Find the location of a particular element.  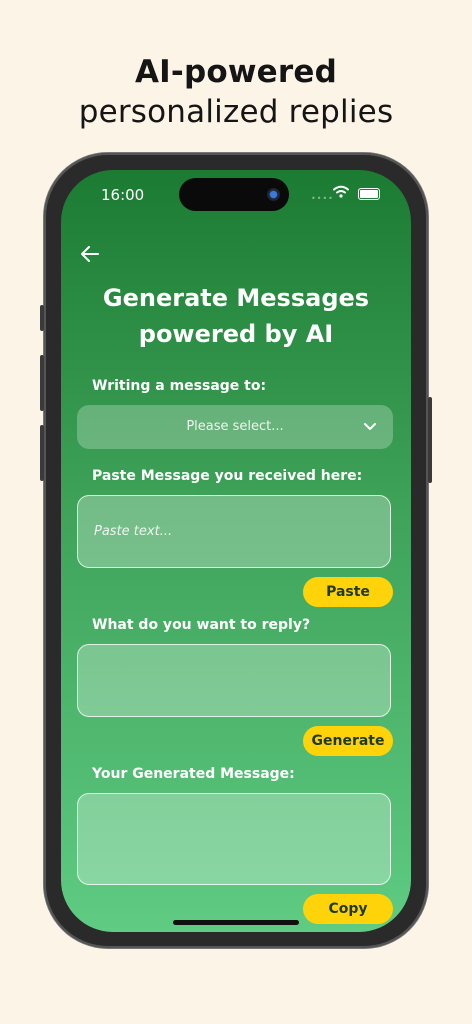

status-time: 16:00 is located at coordinates (123, 195).